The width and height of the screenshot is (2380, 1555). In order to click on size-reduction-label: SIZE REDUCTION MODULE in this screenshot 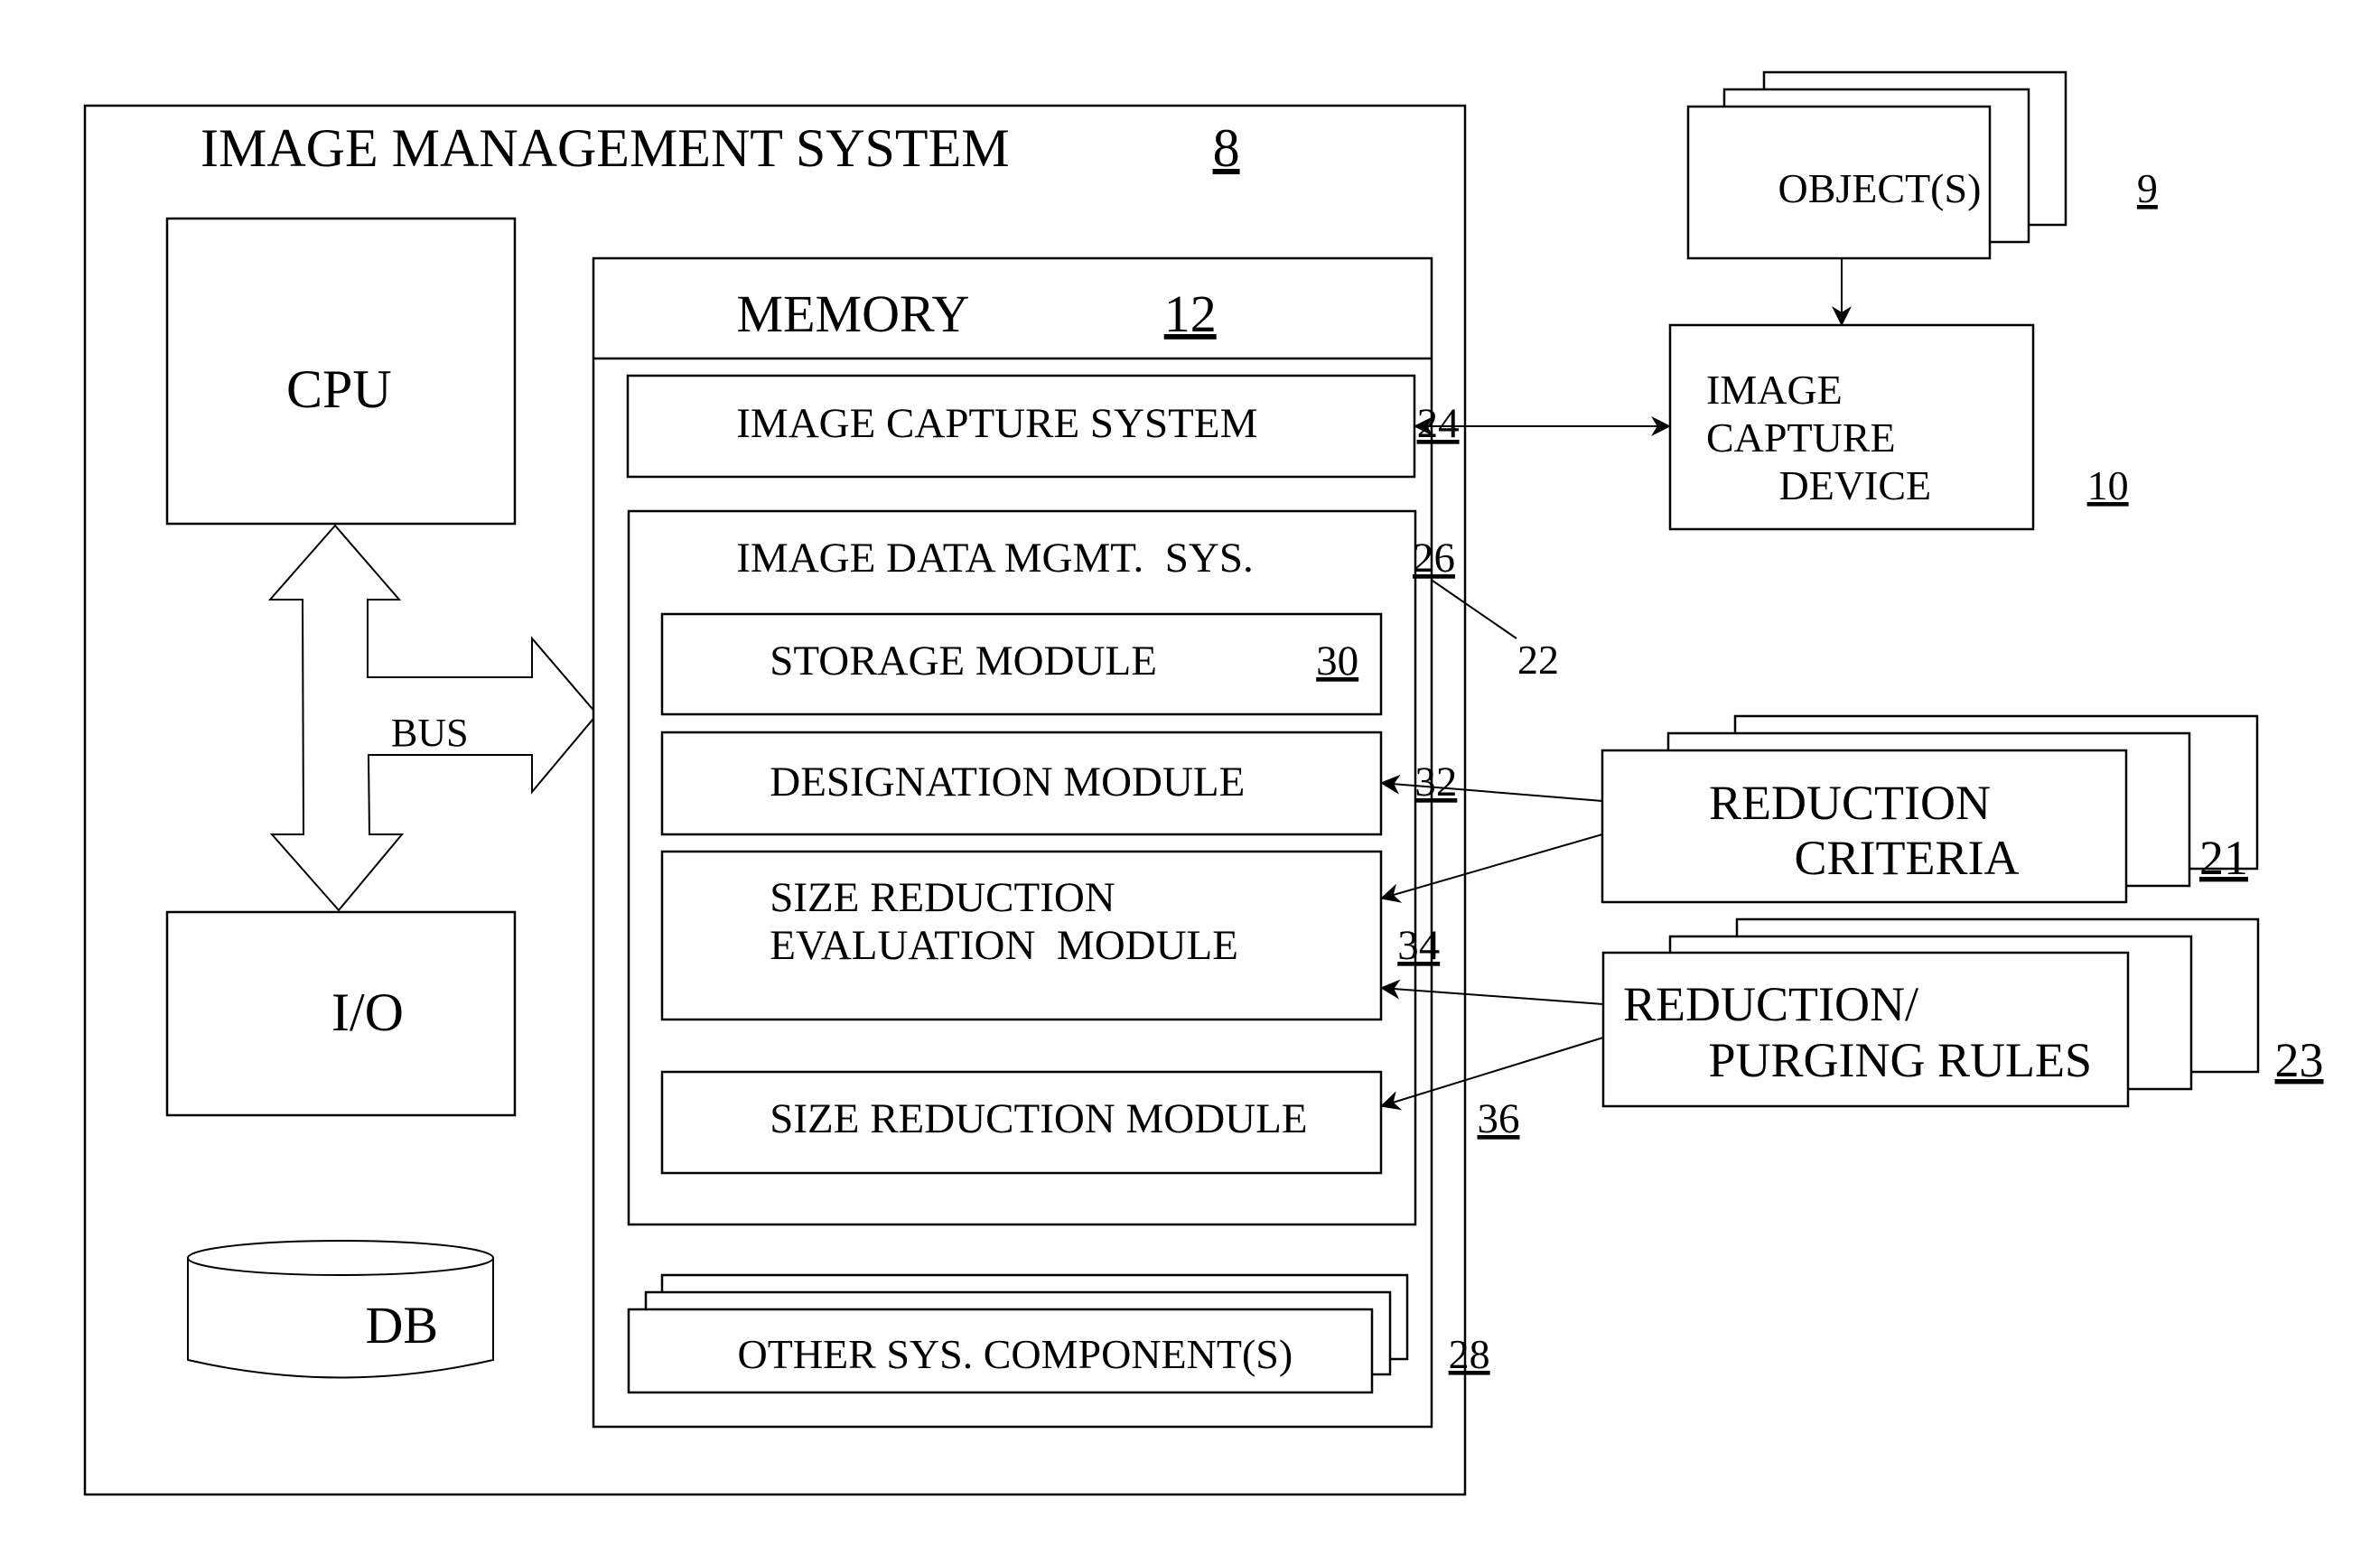, I will do `click(1038, 1118)`.